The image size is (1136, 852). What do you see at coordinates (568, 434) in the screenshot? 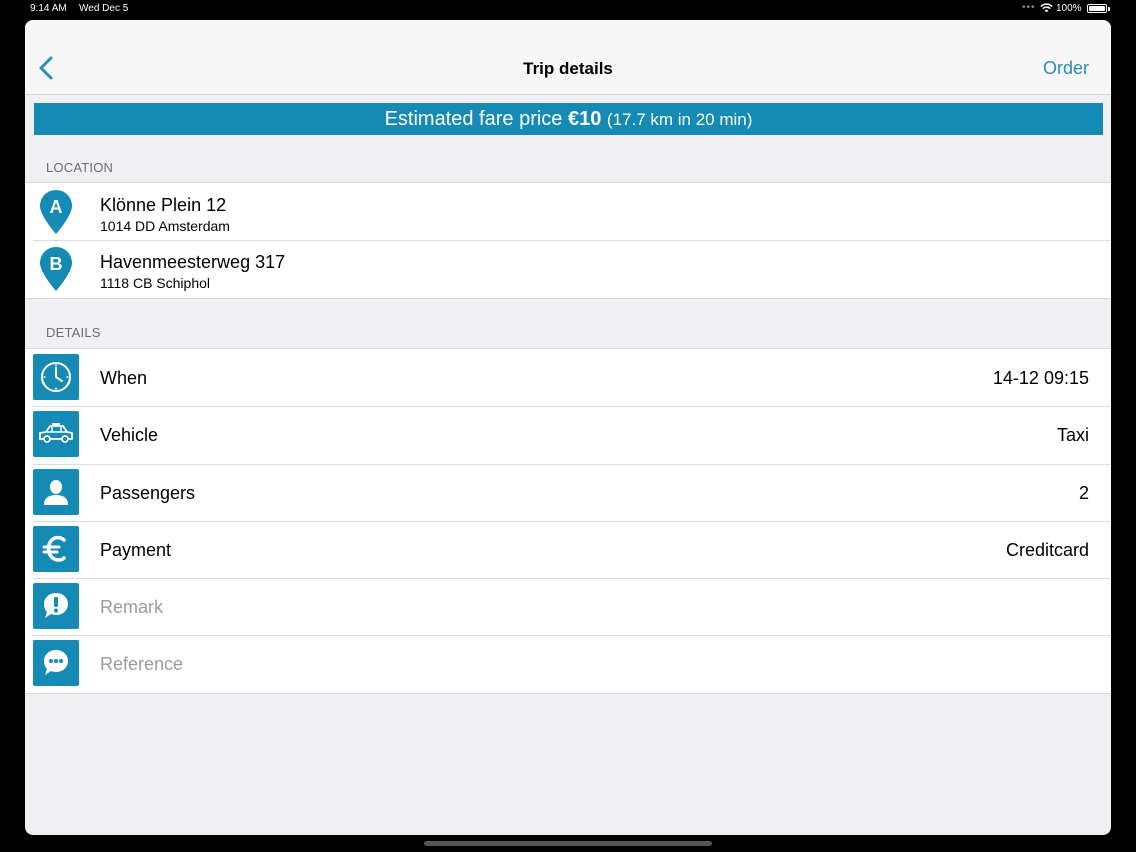
I see `details-row-vehicle: Vehicle Taxi` at bounding box center [568, 434].